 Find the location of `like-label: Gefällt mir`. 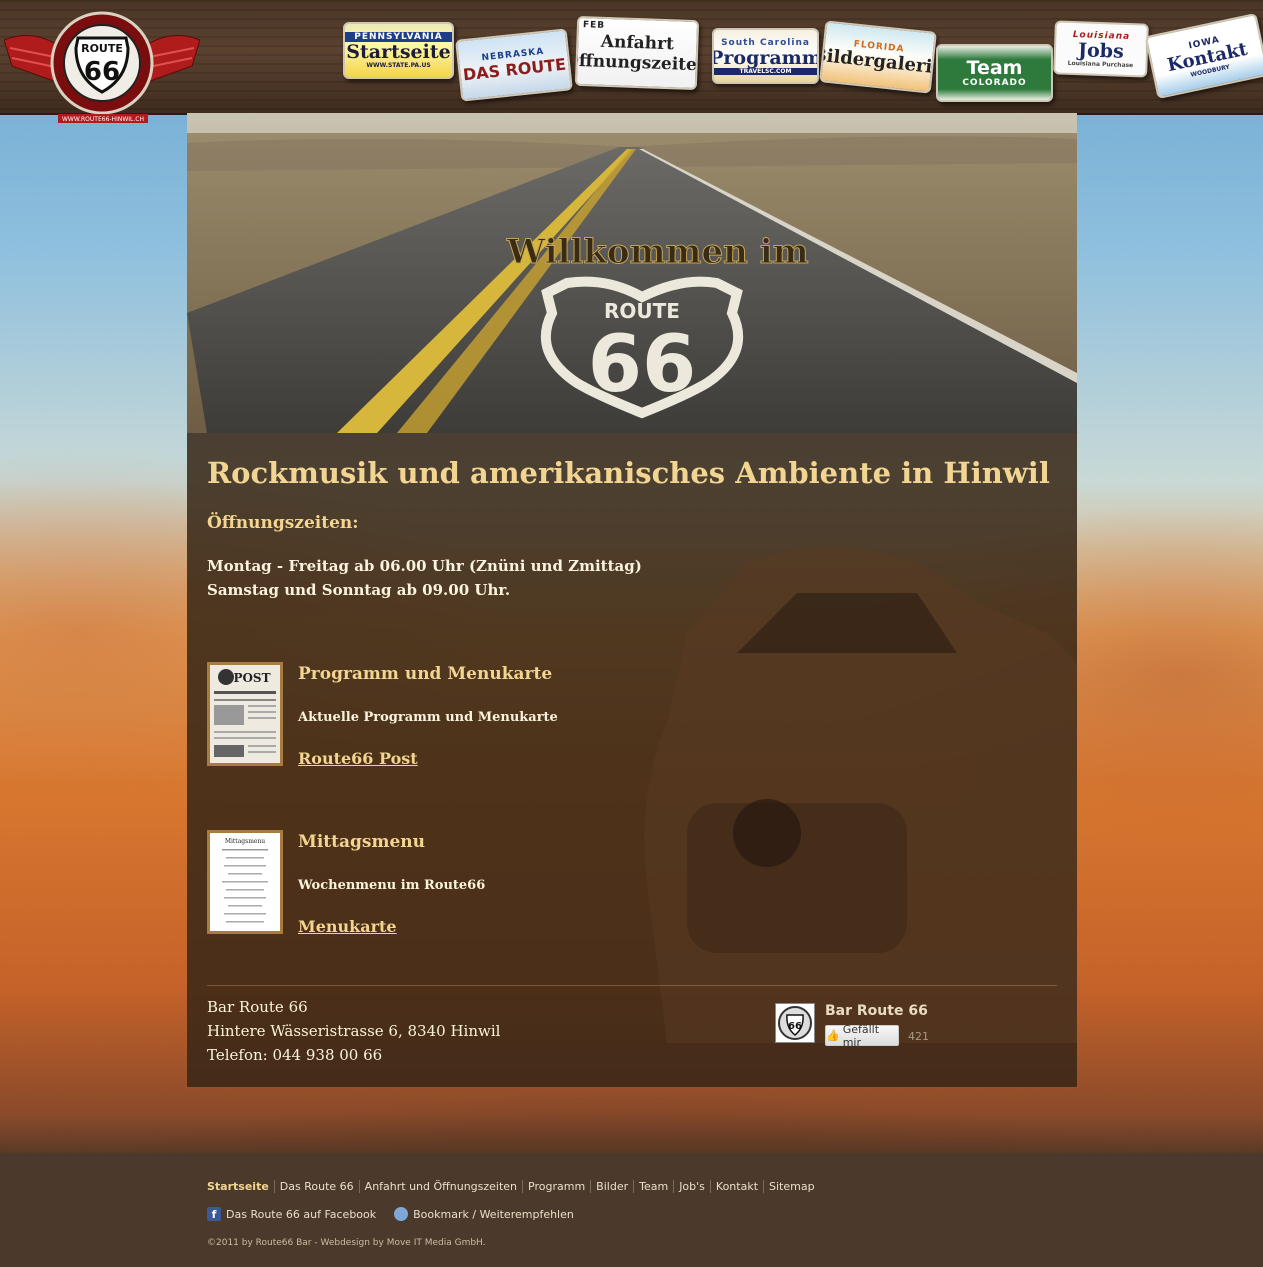

like-label: Gefällt mir is located at coordinates (861, 1035).